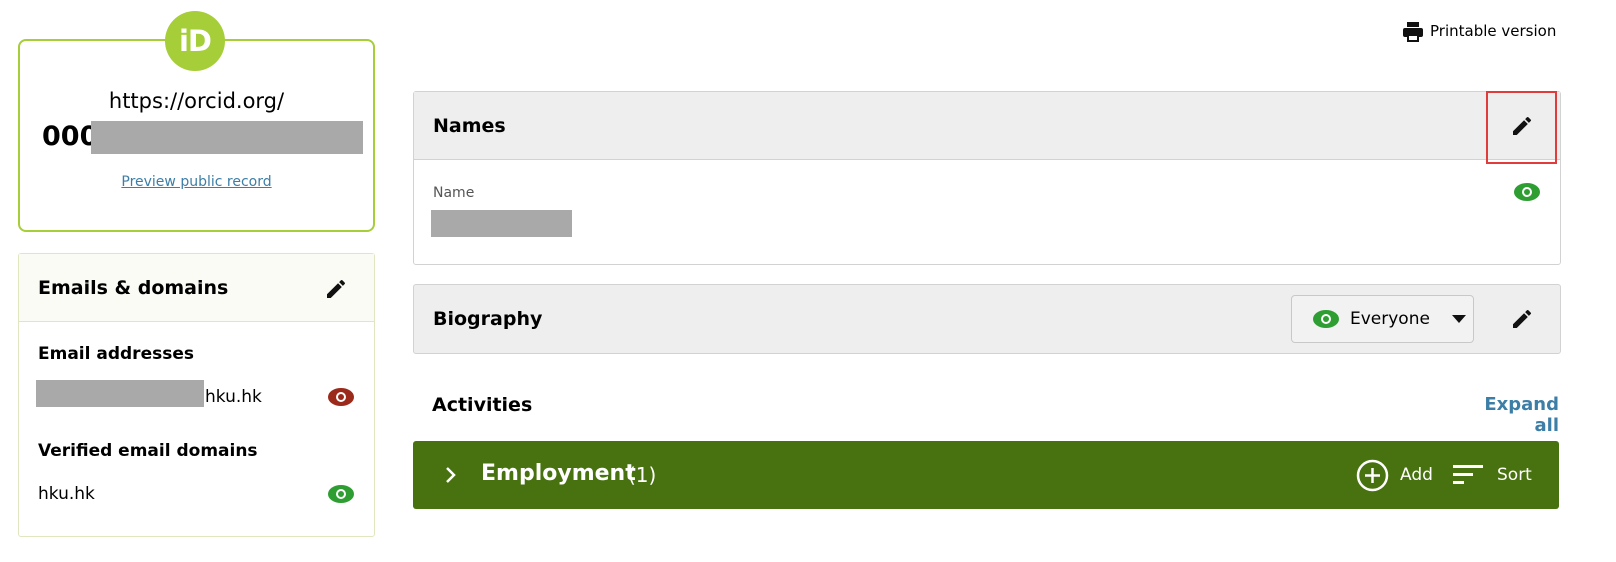 This screenshot has height=562, width=1616. What do you see at coordinates (987, 126) in the screenshot?
I see `names-header: Names` at bounding box center [987, 126].